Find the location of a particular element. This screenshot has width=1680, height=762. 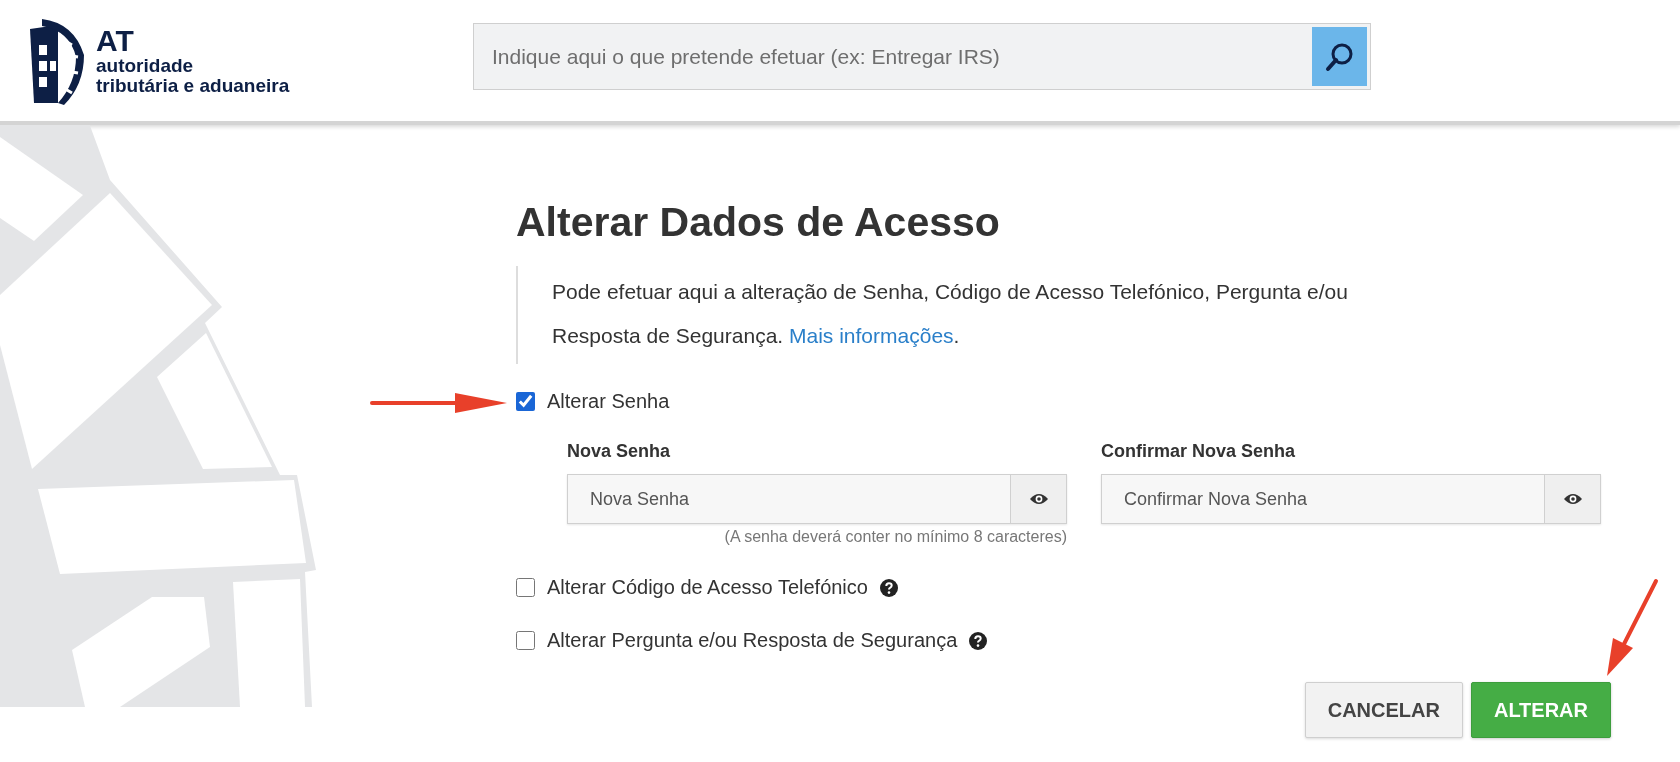

logo-abbreviation: AT is located at coordinates (115, 41).